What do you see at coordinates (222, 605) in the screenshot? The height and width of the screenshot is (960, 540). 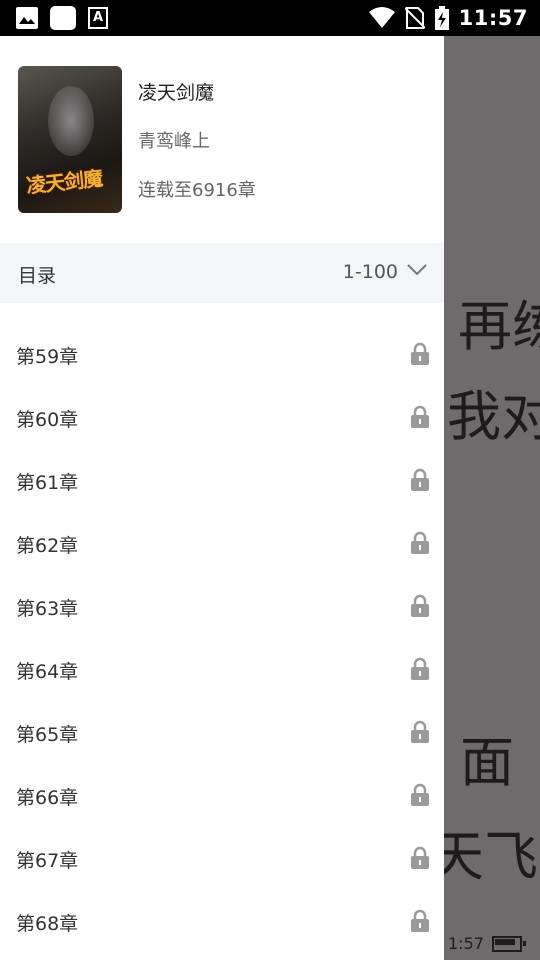 I see `chapter-item: 第63章` at bounding box center [222, 605].